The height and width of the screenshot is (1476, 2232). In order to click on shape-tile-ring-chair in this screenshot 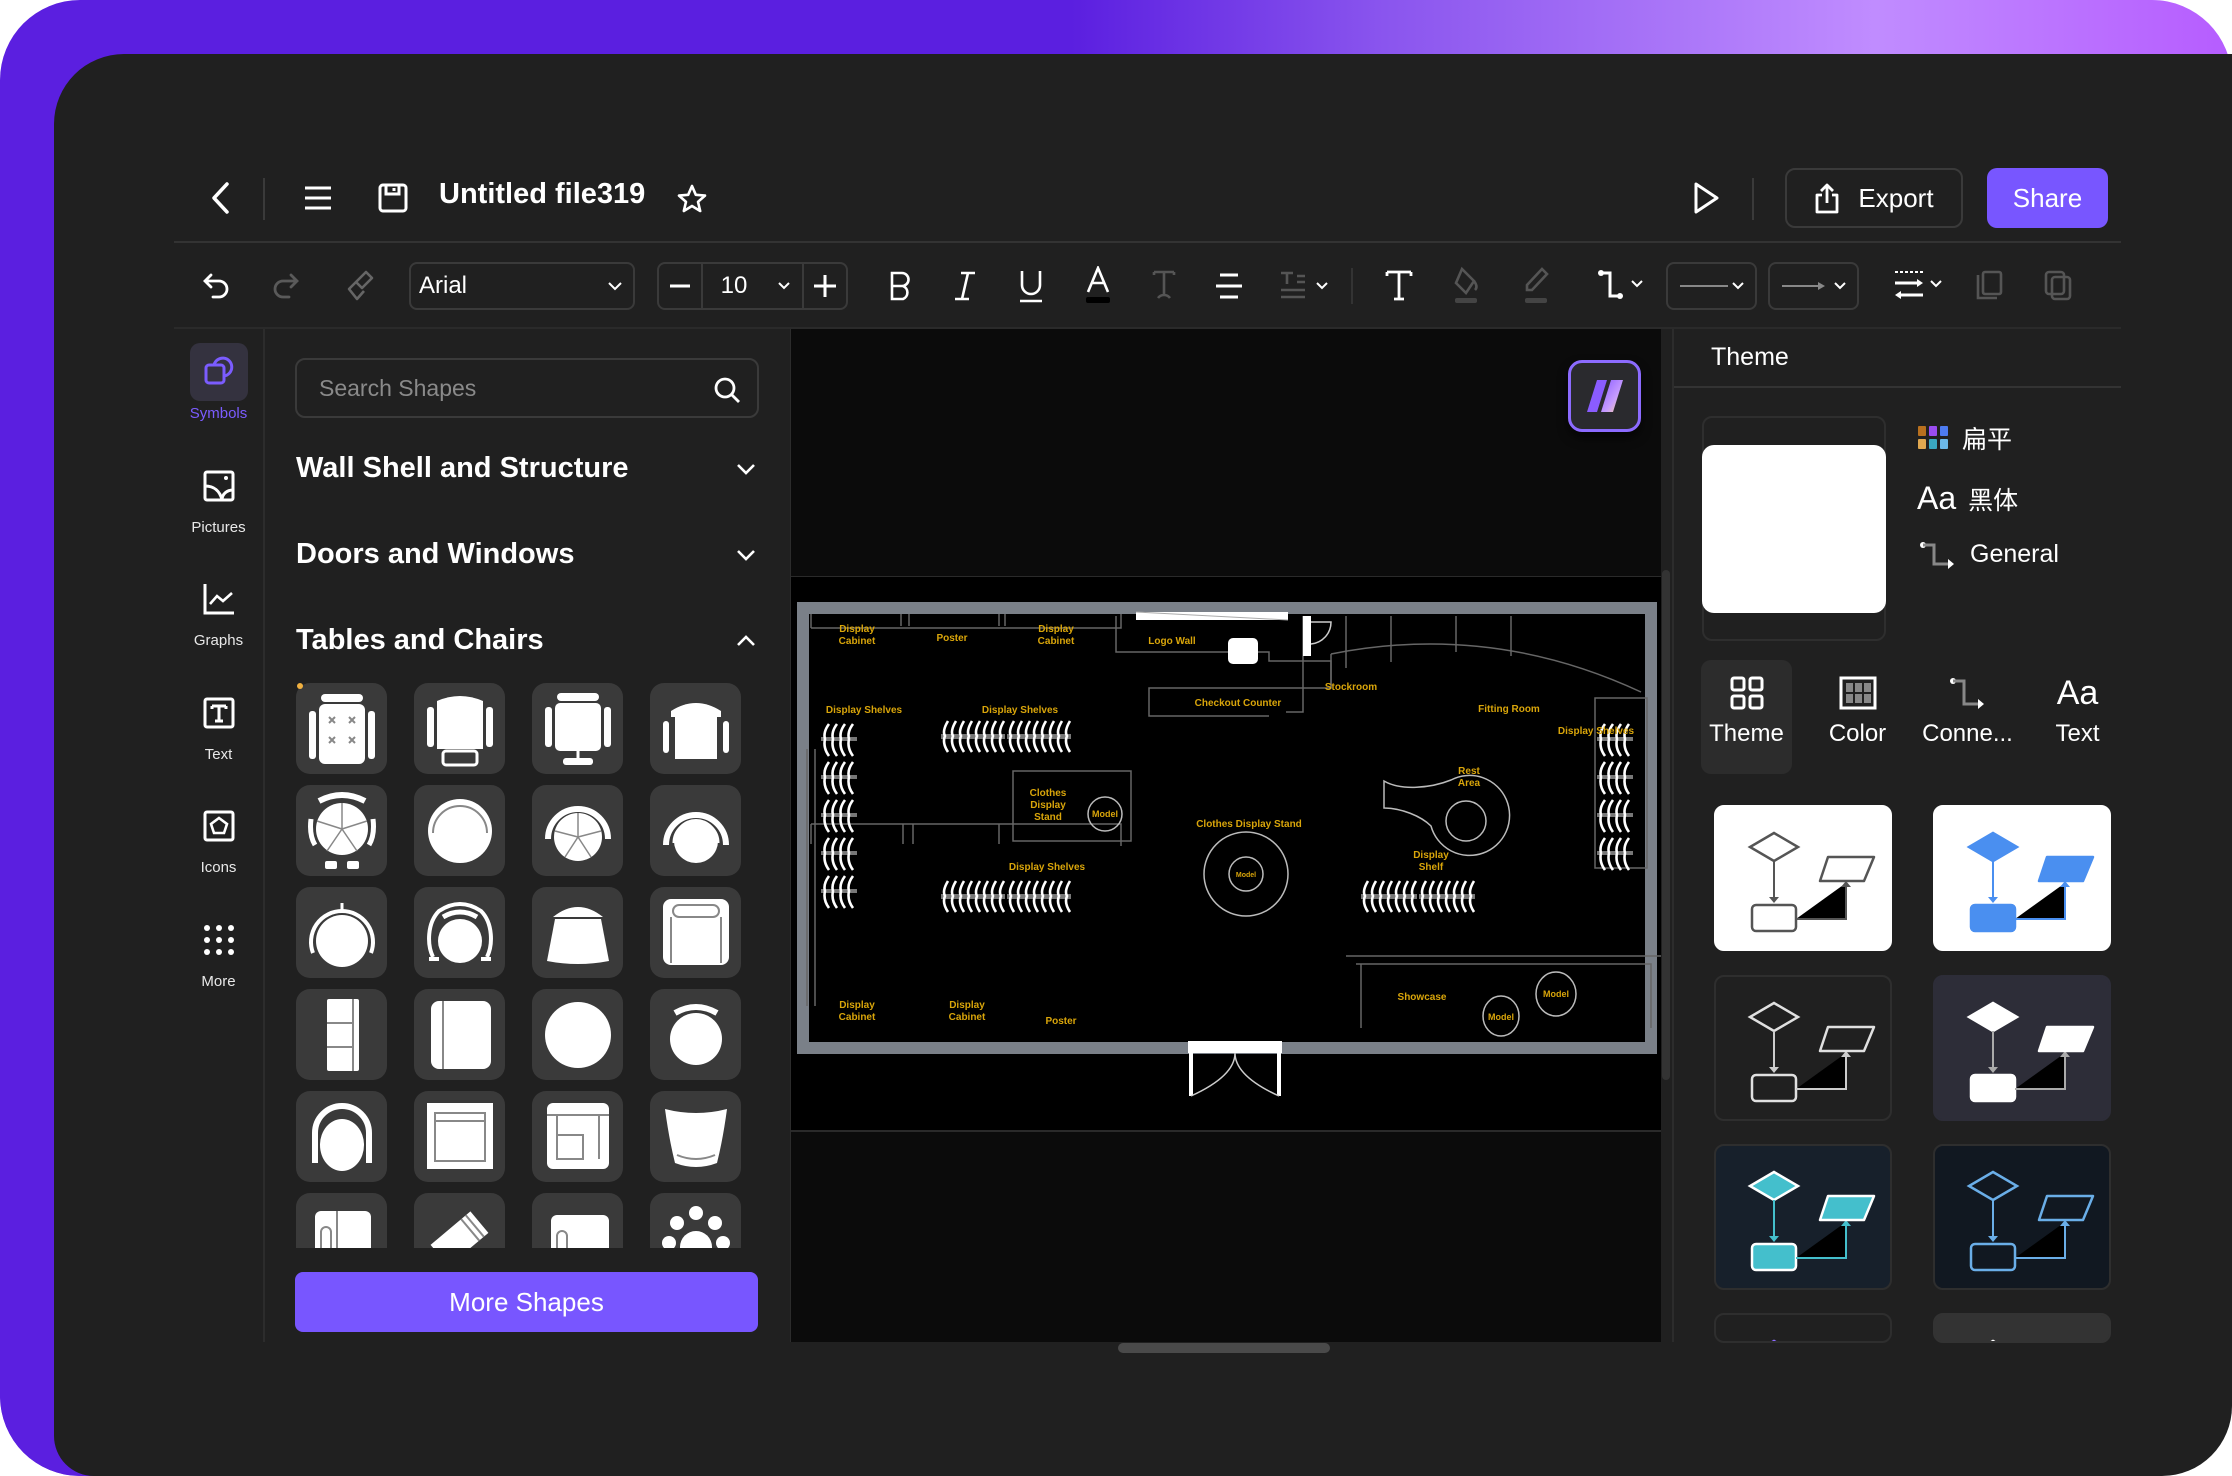, I will do `click(341, 932)`.